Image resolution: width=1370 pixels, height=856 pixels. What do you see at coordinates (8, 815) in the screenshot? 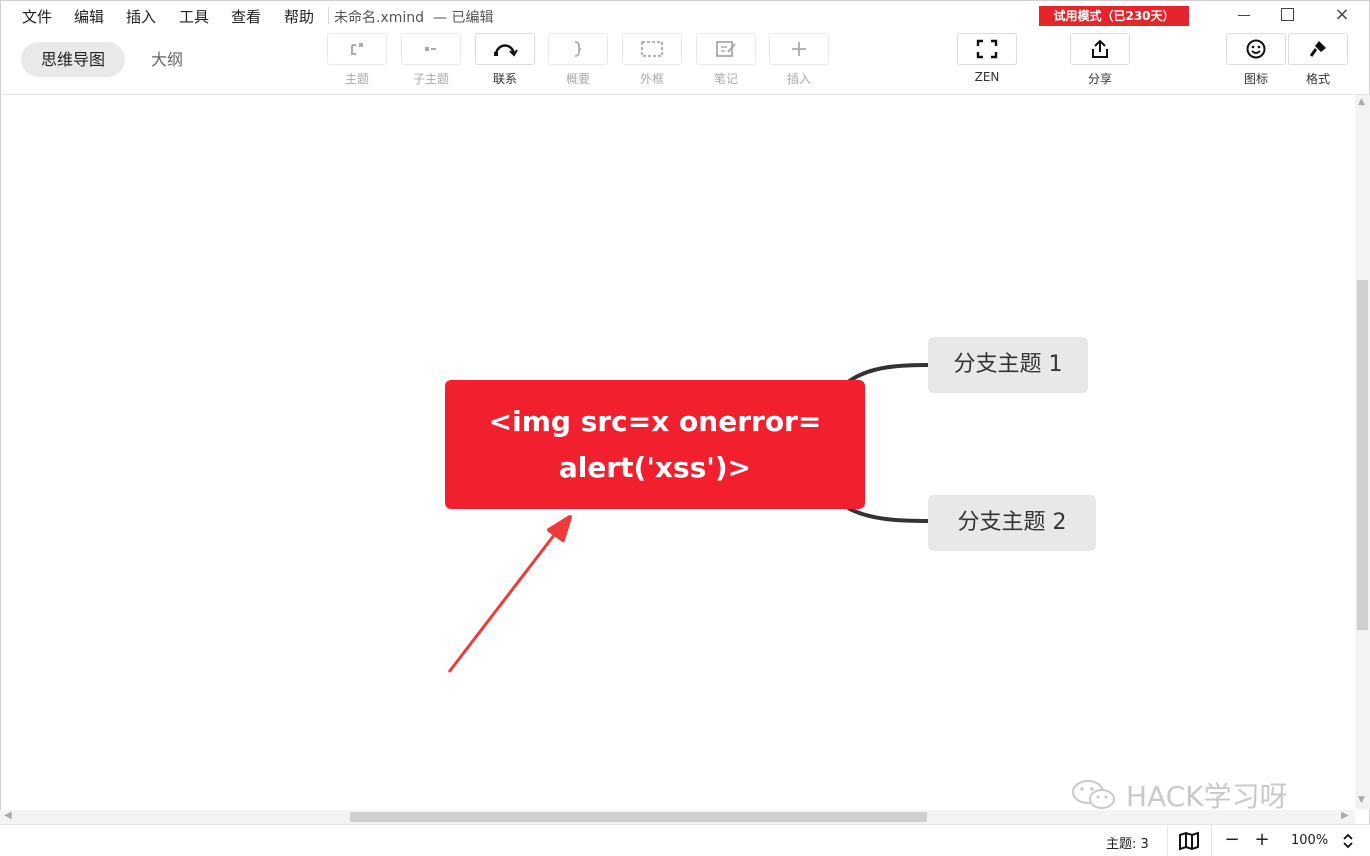
I see `scroll-left-icon: ◀` at bounding box center [8, 815].